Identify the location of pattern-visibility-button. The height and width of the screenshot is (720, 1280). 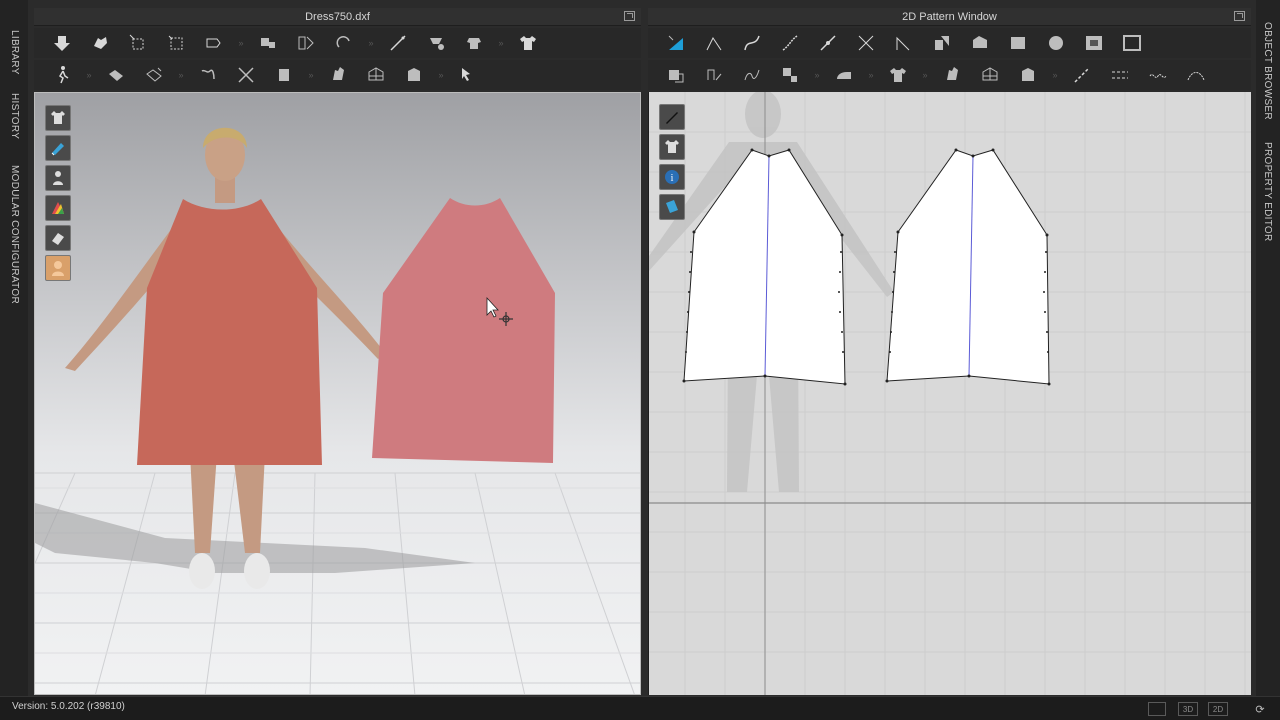
(672, 147).